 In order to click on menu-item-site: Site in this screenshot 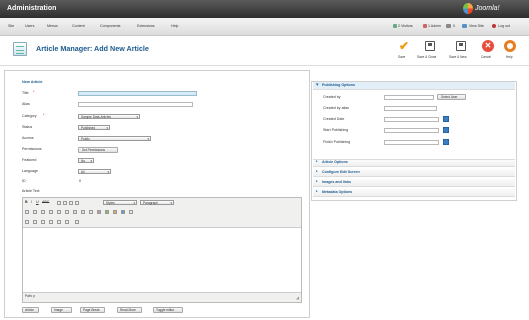, I will do `click(11, 26)`.